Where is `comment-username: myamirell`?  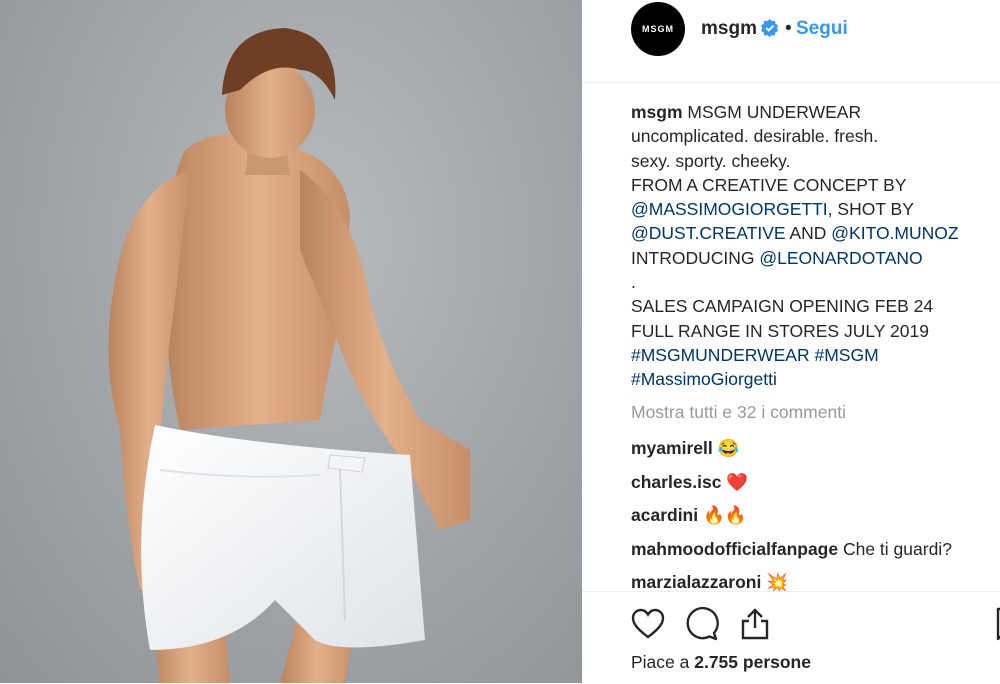 comment-username: myamirell is located at coordinates (672, 448).